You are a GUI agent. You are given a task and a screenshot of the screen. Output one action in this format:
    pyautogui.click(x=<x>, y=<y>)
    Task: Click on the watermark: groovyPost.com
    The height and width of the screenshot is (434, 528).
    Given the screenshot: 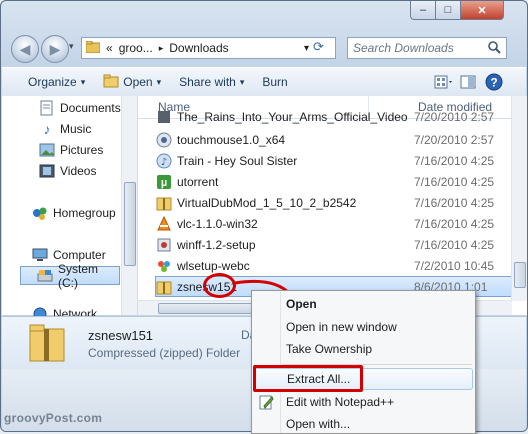 What is the action you would take?
    pyautogui.click(x=53, y=418)
    